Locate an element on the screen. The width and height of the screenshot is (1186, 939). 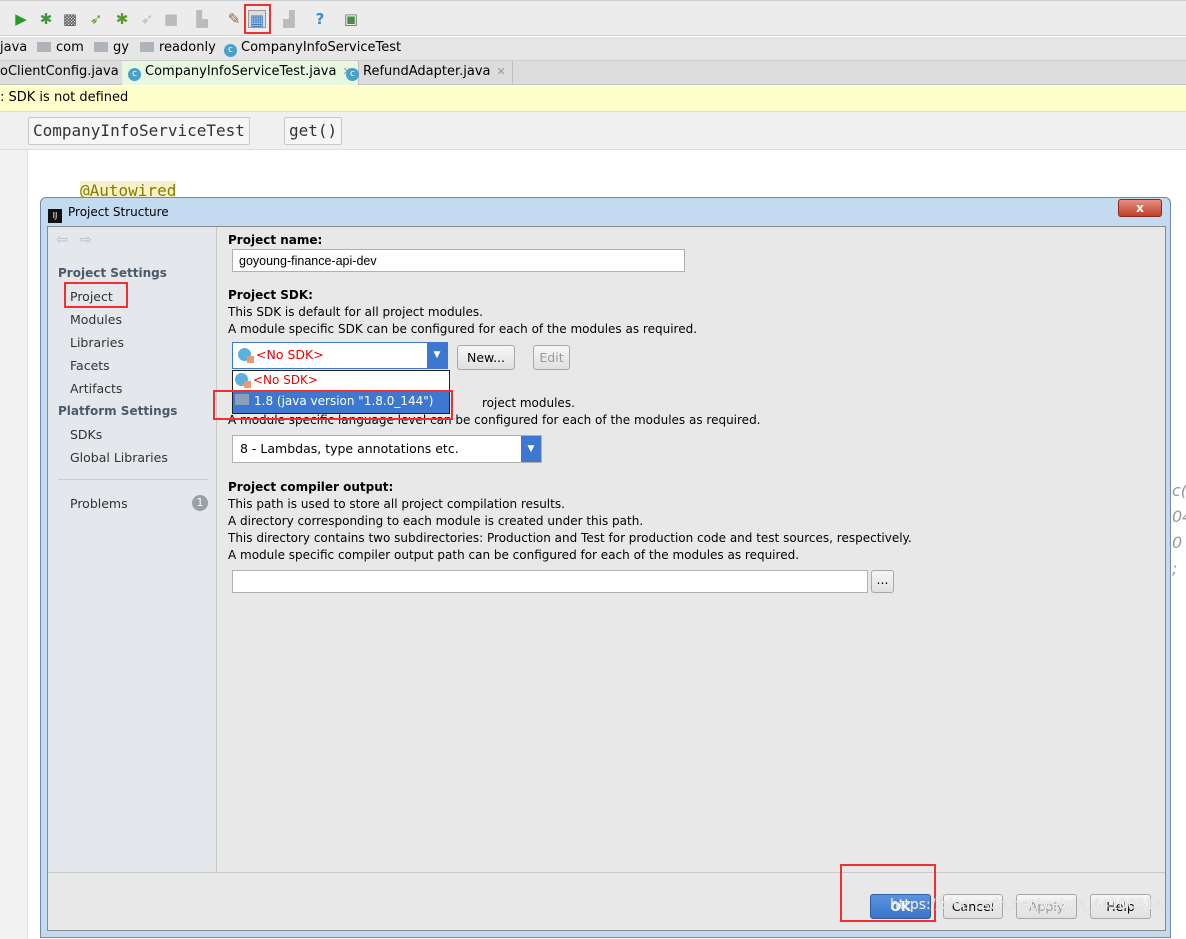
tab-label: oClientConfig.java is located at coordinates (59, 71).